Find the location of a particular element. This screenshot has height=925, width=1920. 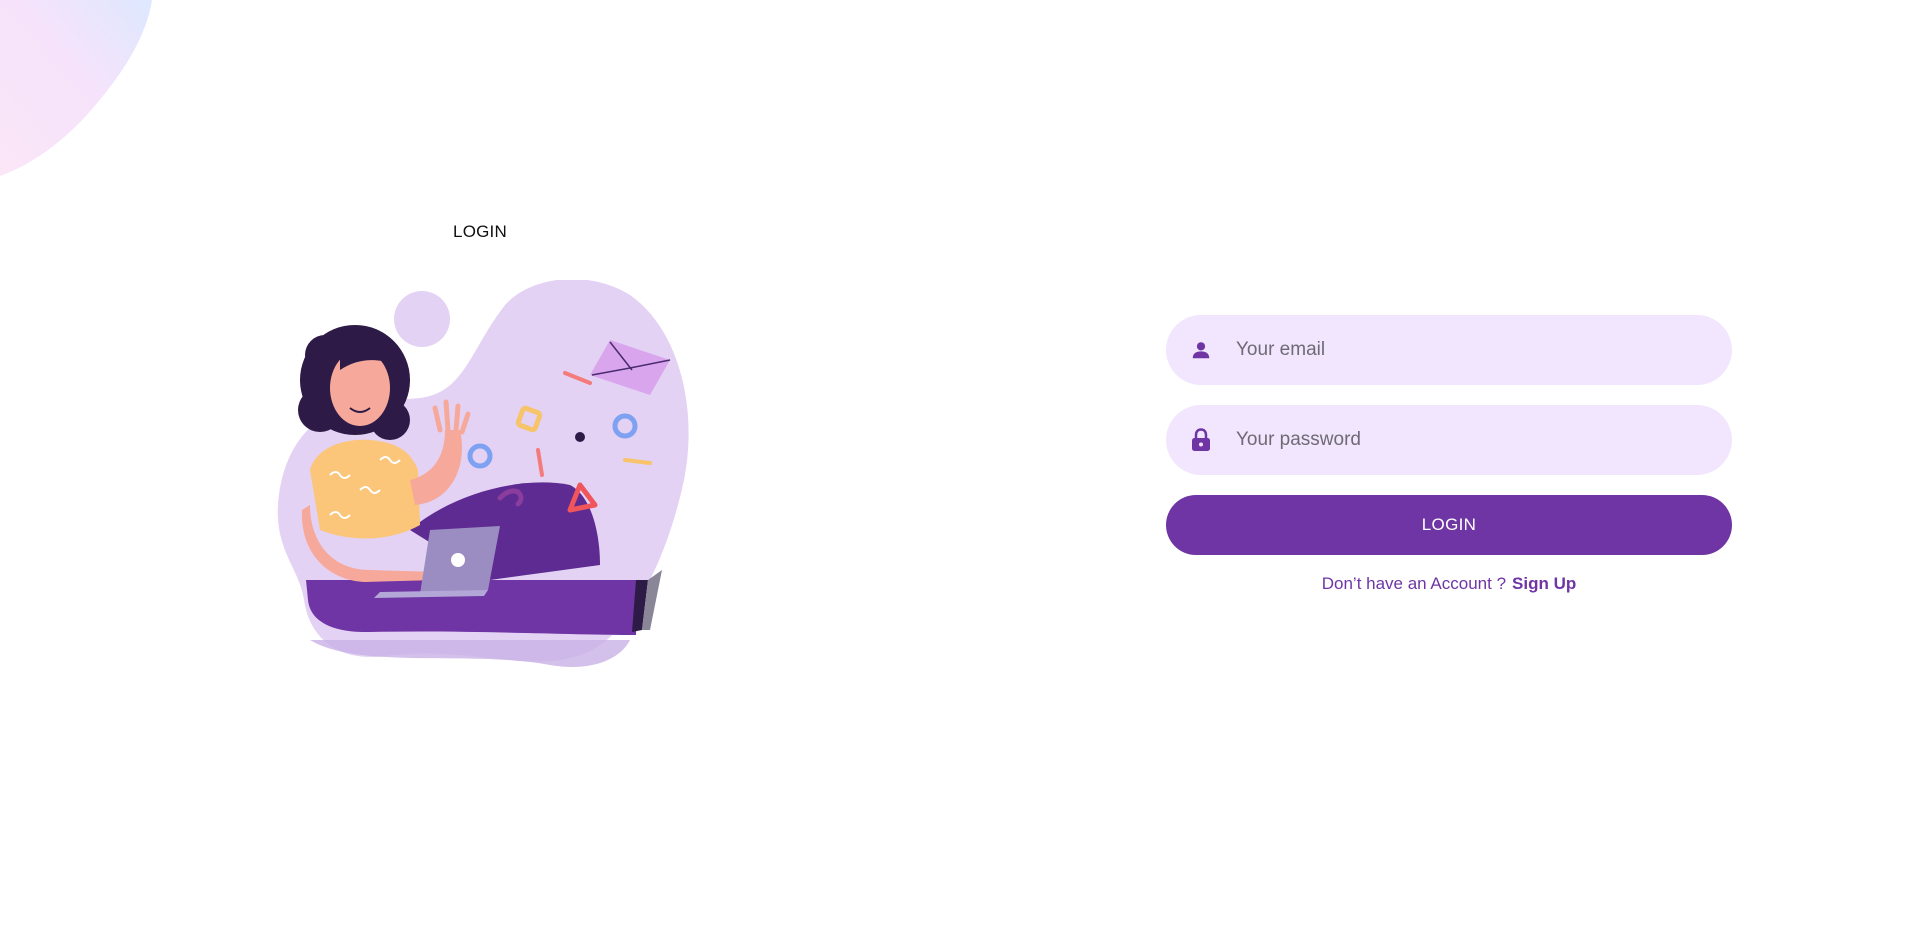

signup-prompt: Don’t have an Account ? is located at coordinates (1414, 583).